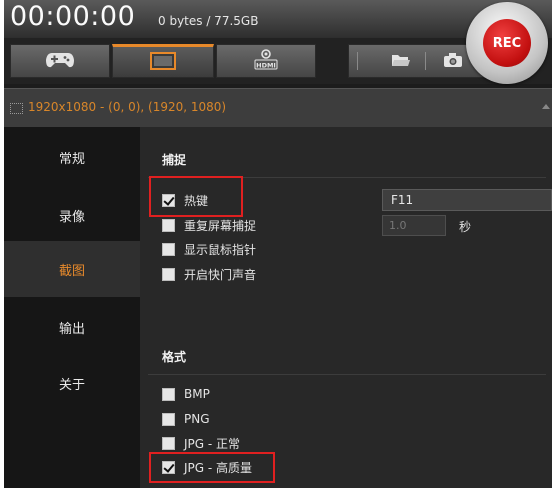 This screenshot has height=488, width=552. Describe the element at coordinates (127, 107) in the screenshot. I see `capture-region-text: 1920x1080 - (0, 0), (1920, 1080)` at that location.